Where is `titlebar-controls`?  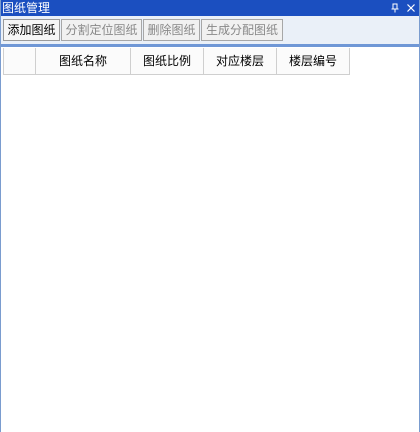 titlebar-controls is located at coordinates (403, 8).